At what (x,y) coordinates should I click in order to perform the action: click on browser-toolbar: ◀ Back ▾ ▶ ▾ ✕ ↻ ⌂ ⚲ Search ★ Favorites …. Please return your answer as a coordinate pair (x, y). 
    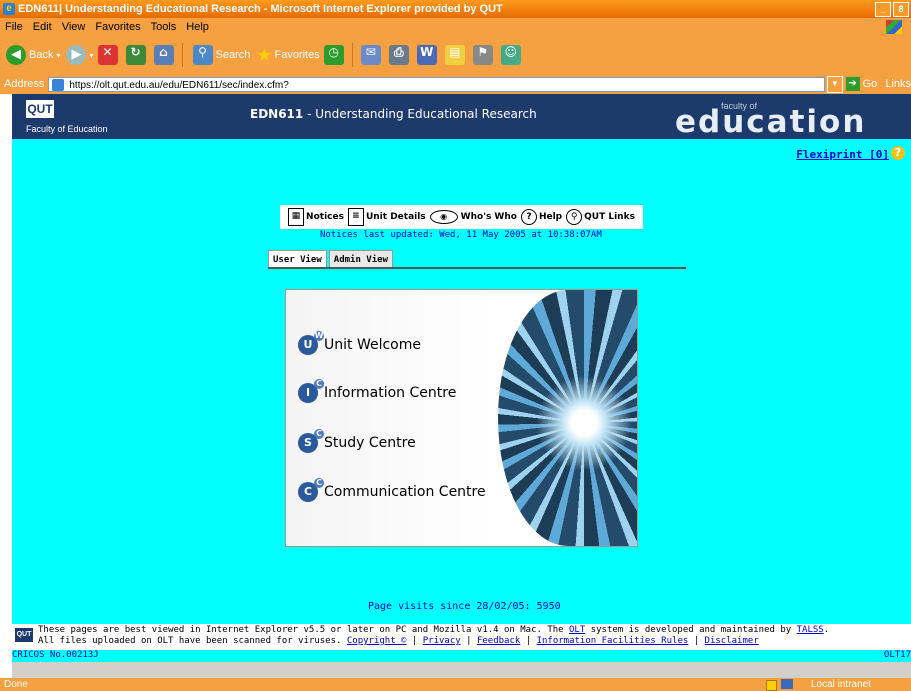
    Looking at the image, I should click on (455, 55).